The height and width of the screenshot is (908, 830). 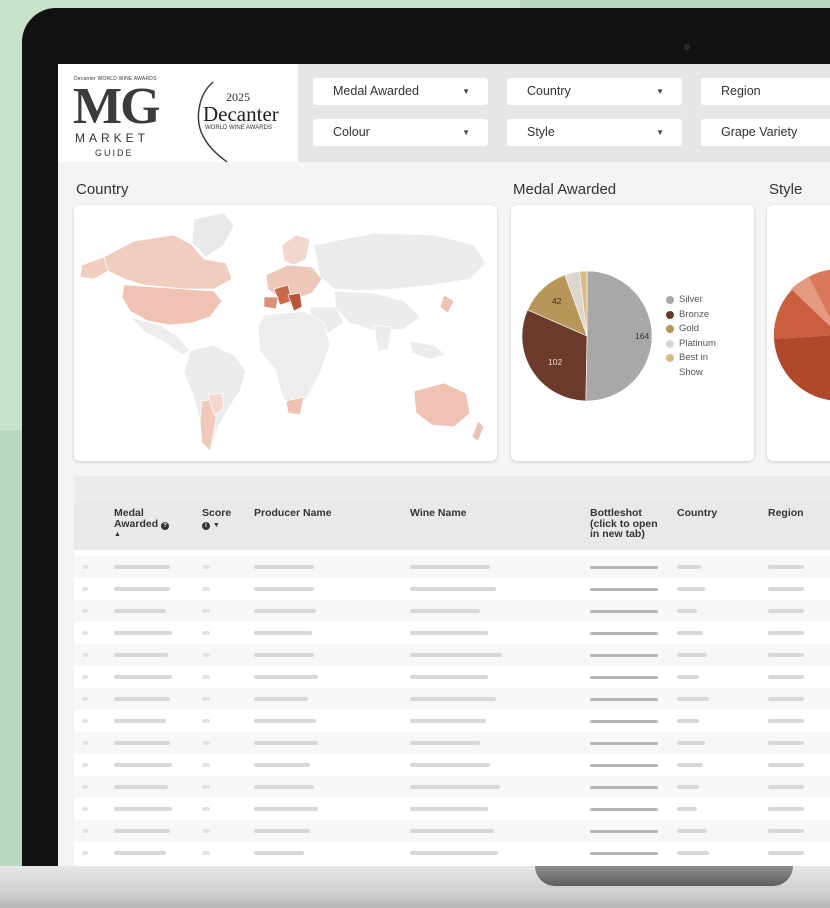 What do you see at coordinates (697, 365) in the screenshot?
I see `legend-item: Best in Show` at bounding box center [697, 365].